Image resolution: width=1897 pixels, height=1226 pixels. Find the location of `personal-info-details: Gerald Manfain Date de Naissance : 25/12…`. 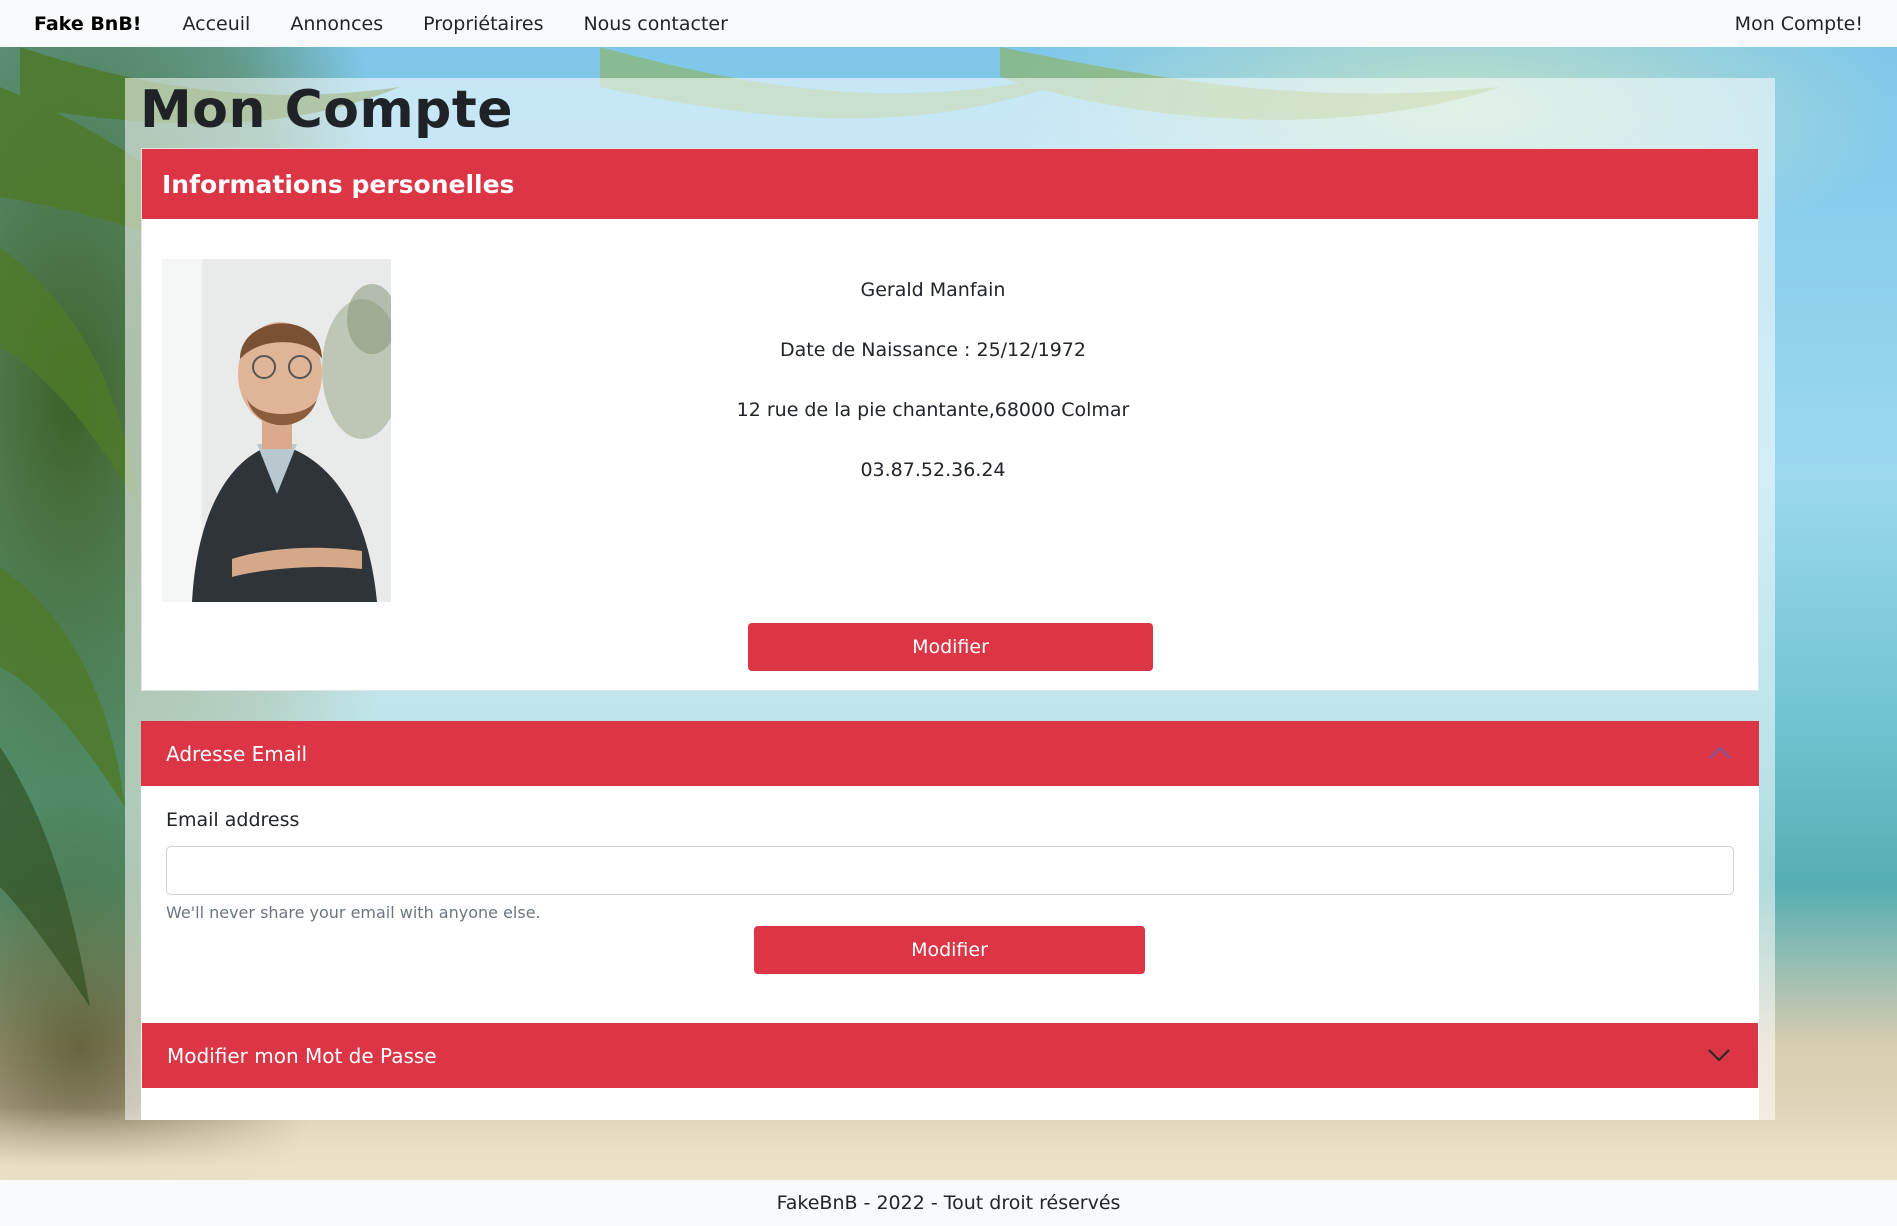

personal-info-details: Gerald Manfain Date de Naissance : 25/12… is located at coordinates (933, 399).